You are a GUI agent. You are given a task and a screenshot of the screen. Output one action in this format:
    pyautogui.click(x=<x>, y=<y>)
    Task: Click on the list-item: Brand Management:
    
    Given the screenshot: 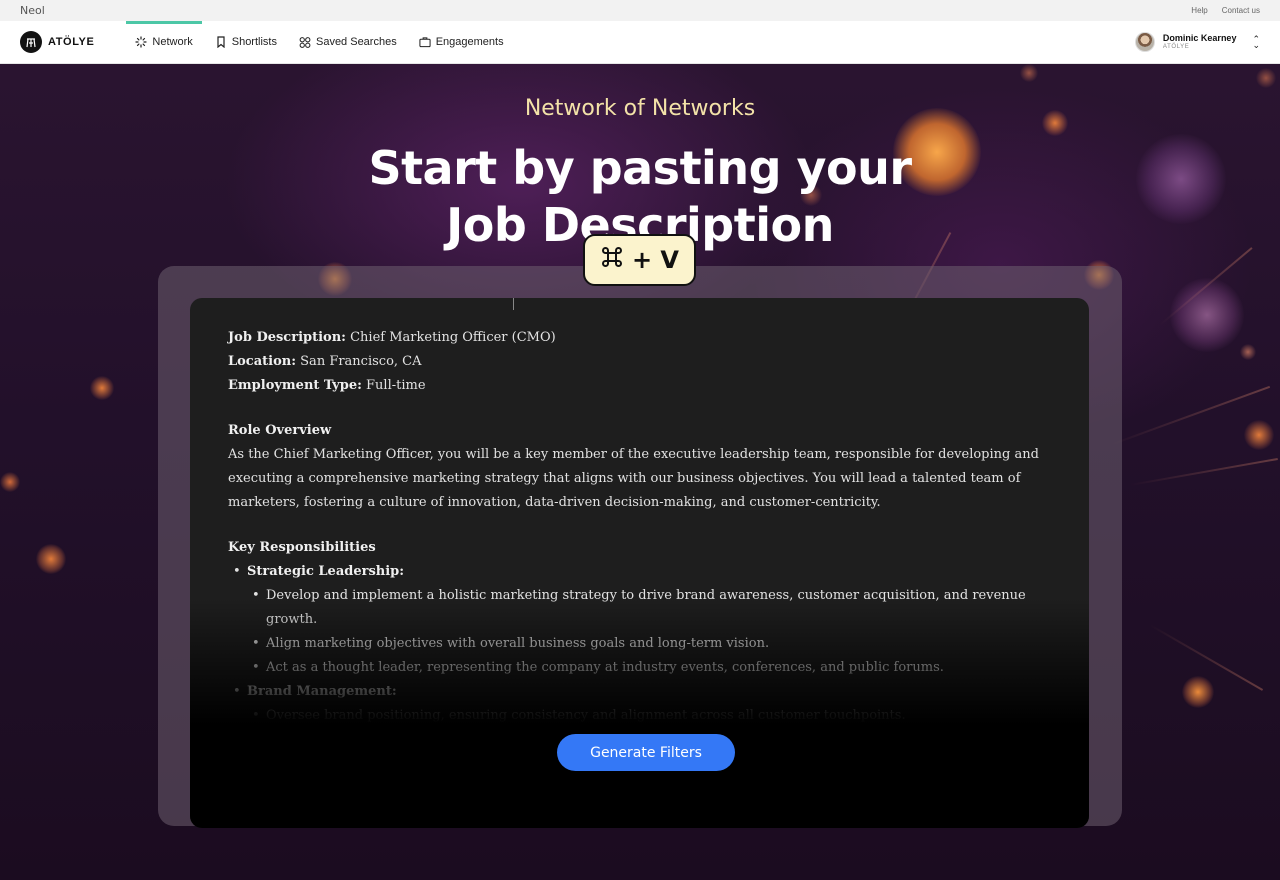 What is the action you would take?
    pyautogui.click(x=638, y=692)
    